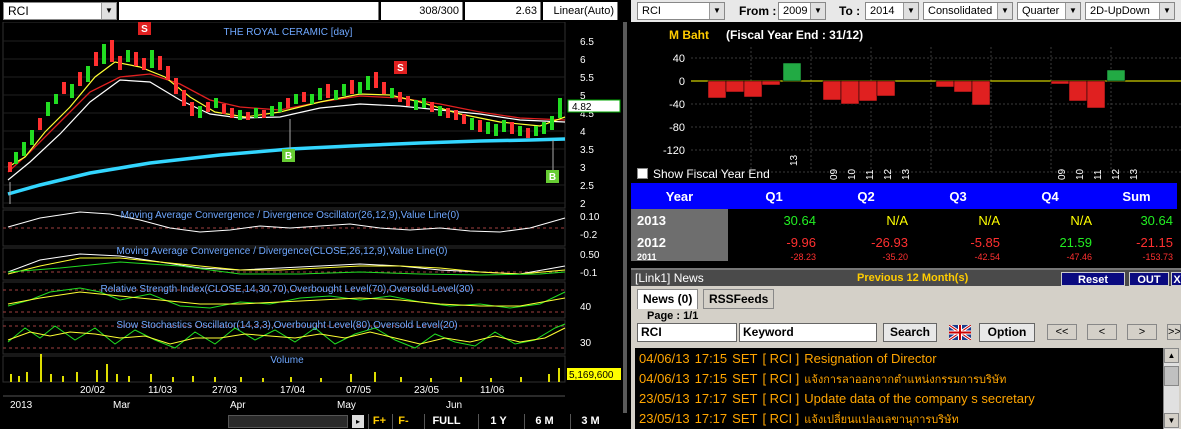 Image resolution: width=1181 pixels, height=429 pixels. Describe the element at coordinates (964, 167) in the screenshot. I see `fin-x-axis: 13 09 10 11 12 13 09 10 11 12 13` at that location.